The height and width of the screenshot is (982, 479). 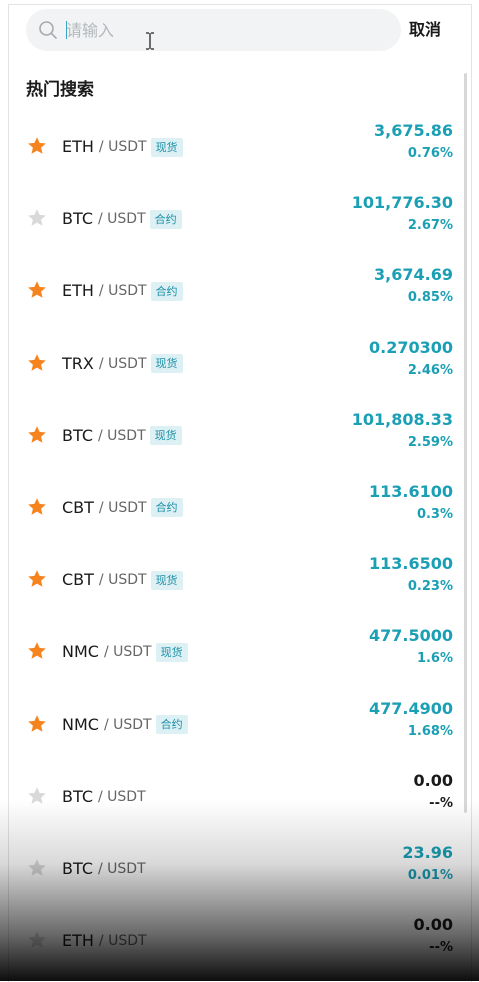 I want to click on search-box, so click(x=213, y=30).